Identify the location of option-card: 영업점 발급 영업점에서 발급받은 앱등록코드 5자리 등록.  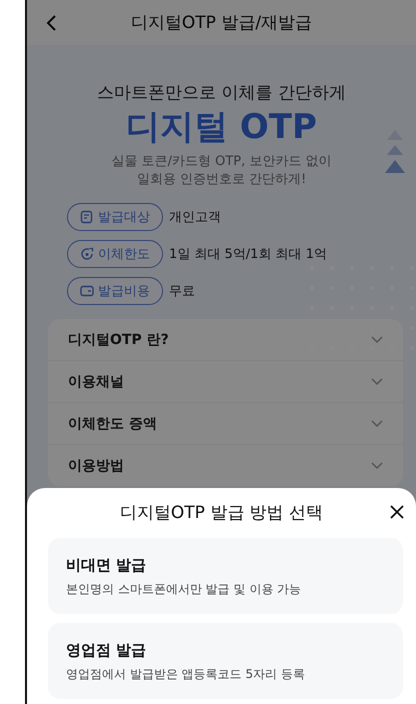
(225, 661).